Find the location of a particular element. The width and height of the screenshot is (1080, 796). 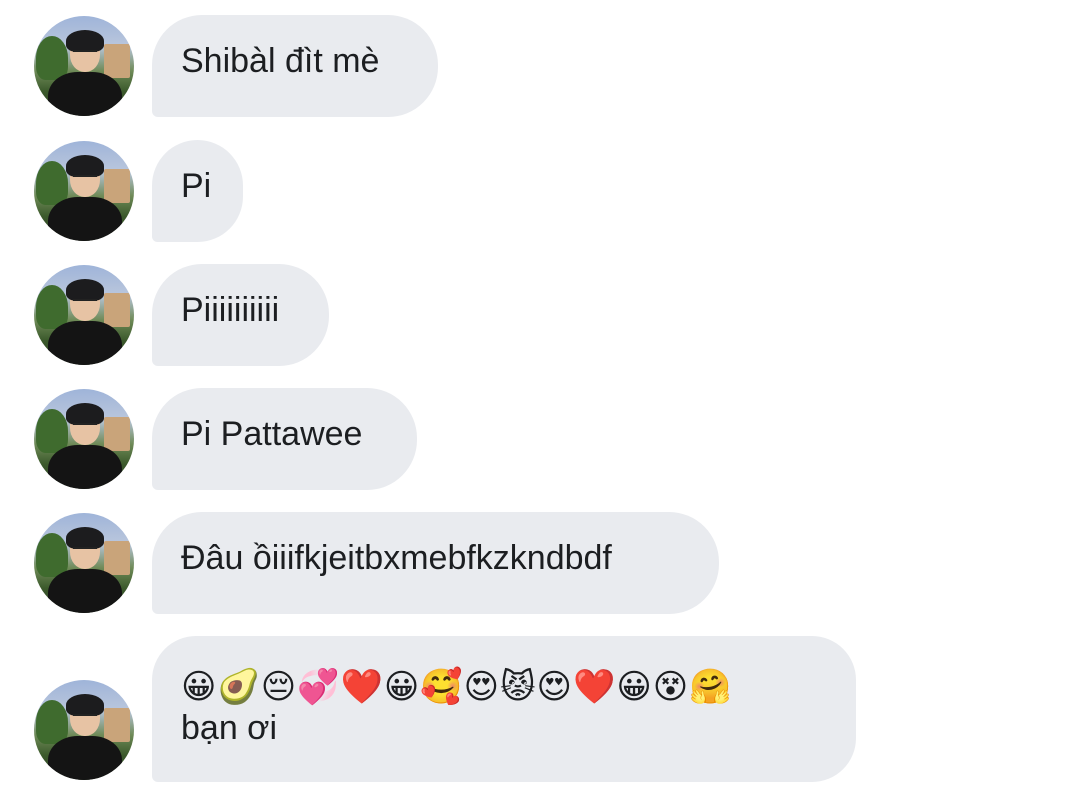

message-row: Đâu ồiiifkjeitbxmebfkzkndbdf is located at coordinates (540, 563).